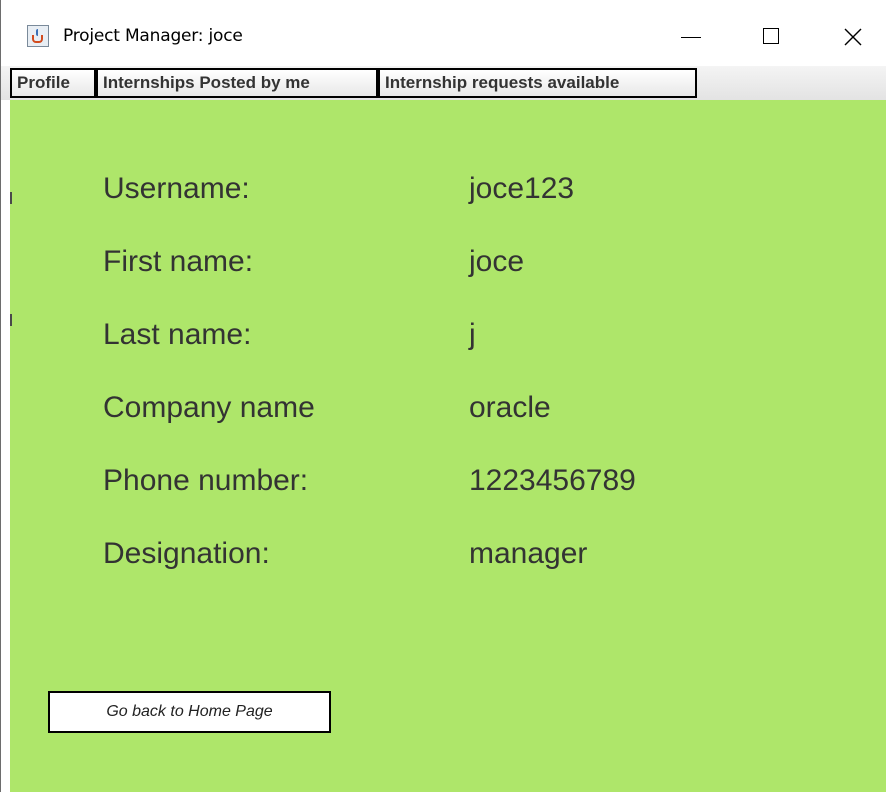  I want to click on maximize-button, so click(771, 38).